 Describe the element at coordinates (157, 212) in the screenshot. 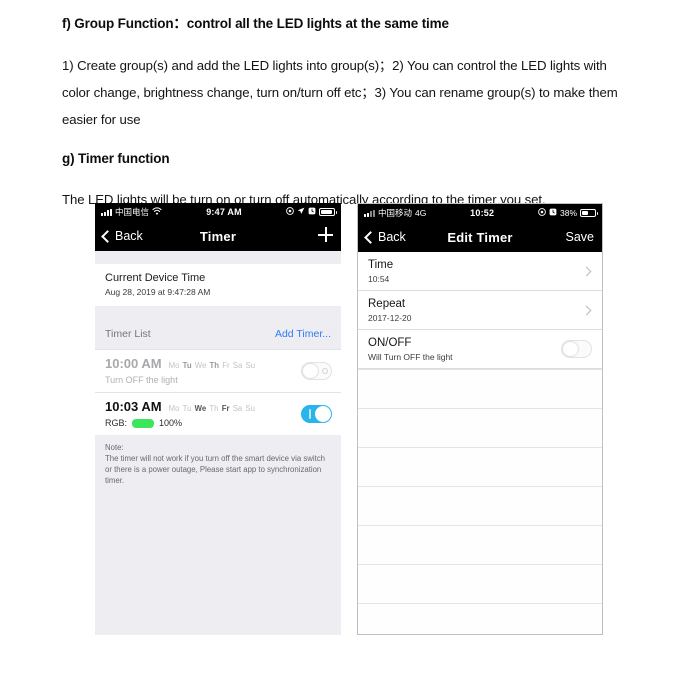

I see `wifi-icon` at that location.